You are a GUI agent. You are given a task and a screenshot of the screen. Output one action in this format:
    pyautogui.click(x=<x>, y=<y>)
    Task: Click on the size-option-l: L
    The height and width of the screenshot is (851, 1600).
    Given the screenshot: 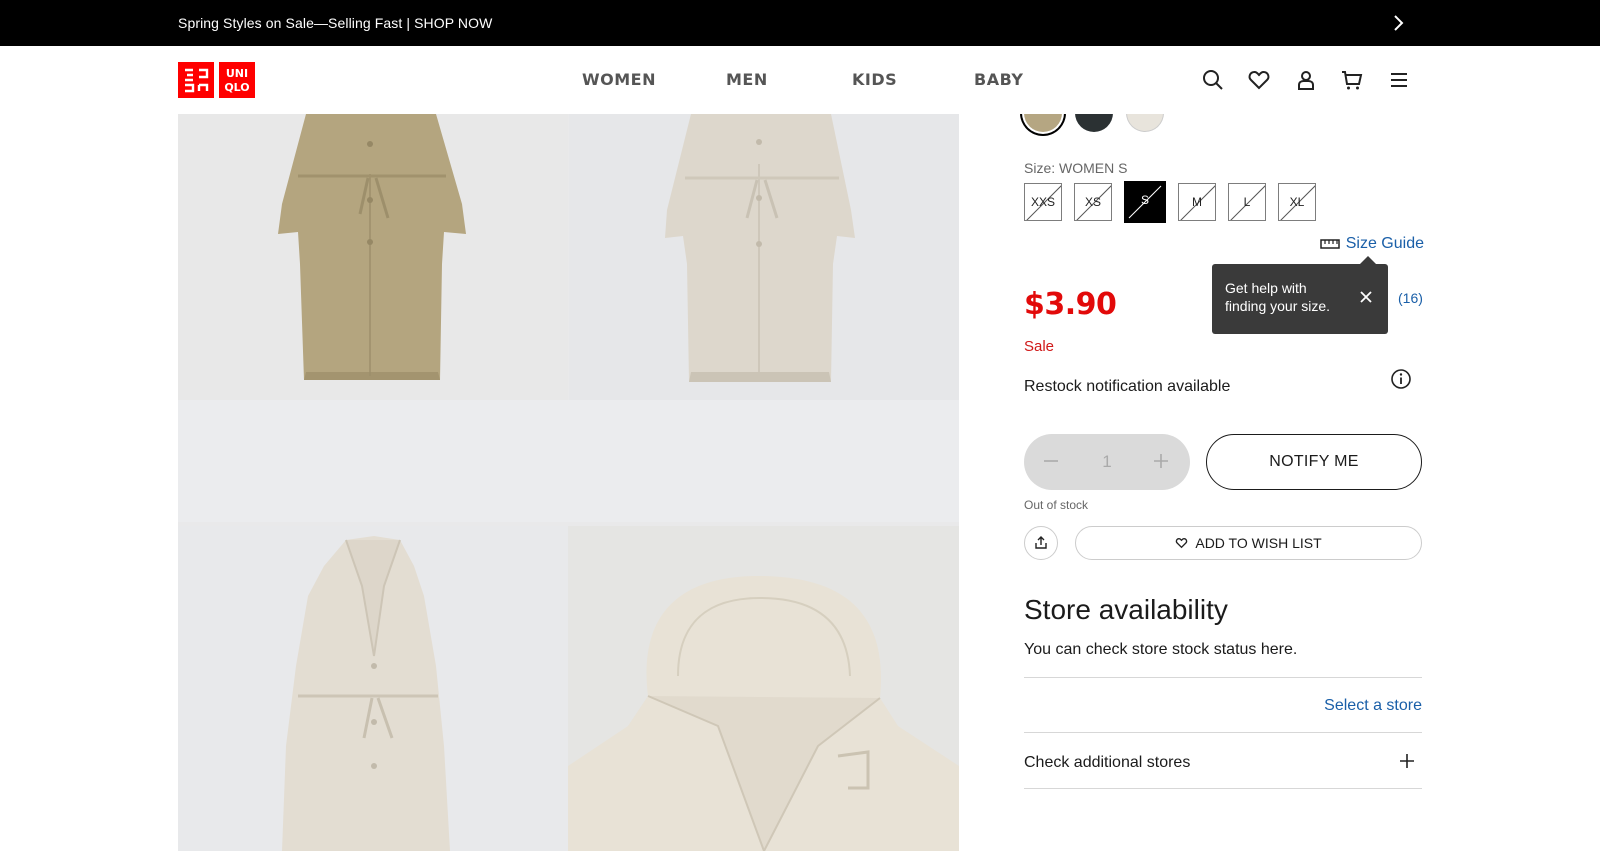 What is the action you would take?
    pyautogui.click(x=1247, y=202)
    